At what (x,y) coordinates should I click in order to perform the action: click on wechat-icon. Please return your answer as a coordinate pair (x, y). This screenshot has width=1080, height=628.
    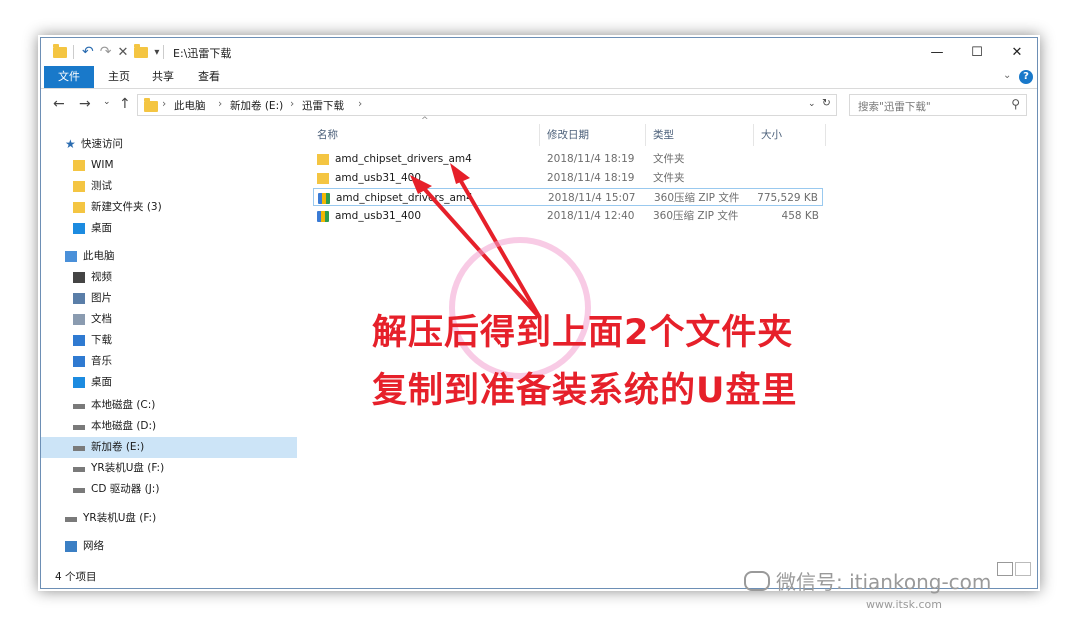
    Looking at the image, I should click on (757, 581).